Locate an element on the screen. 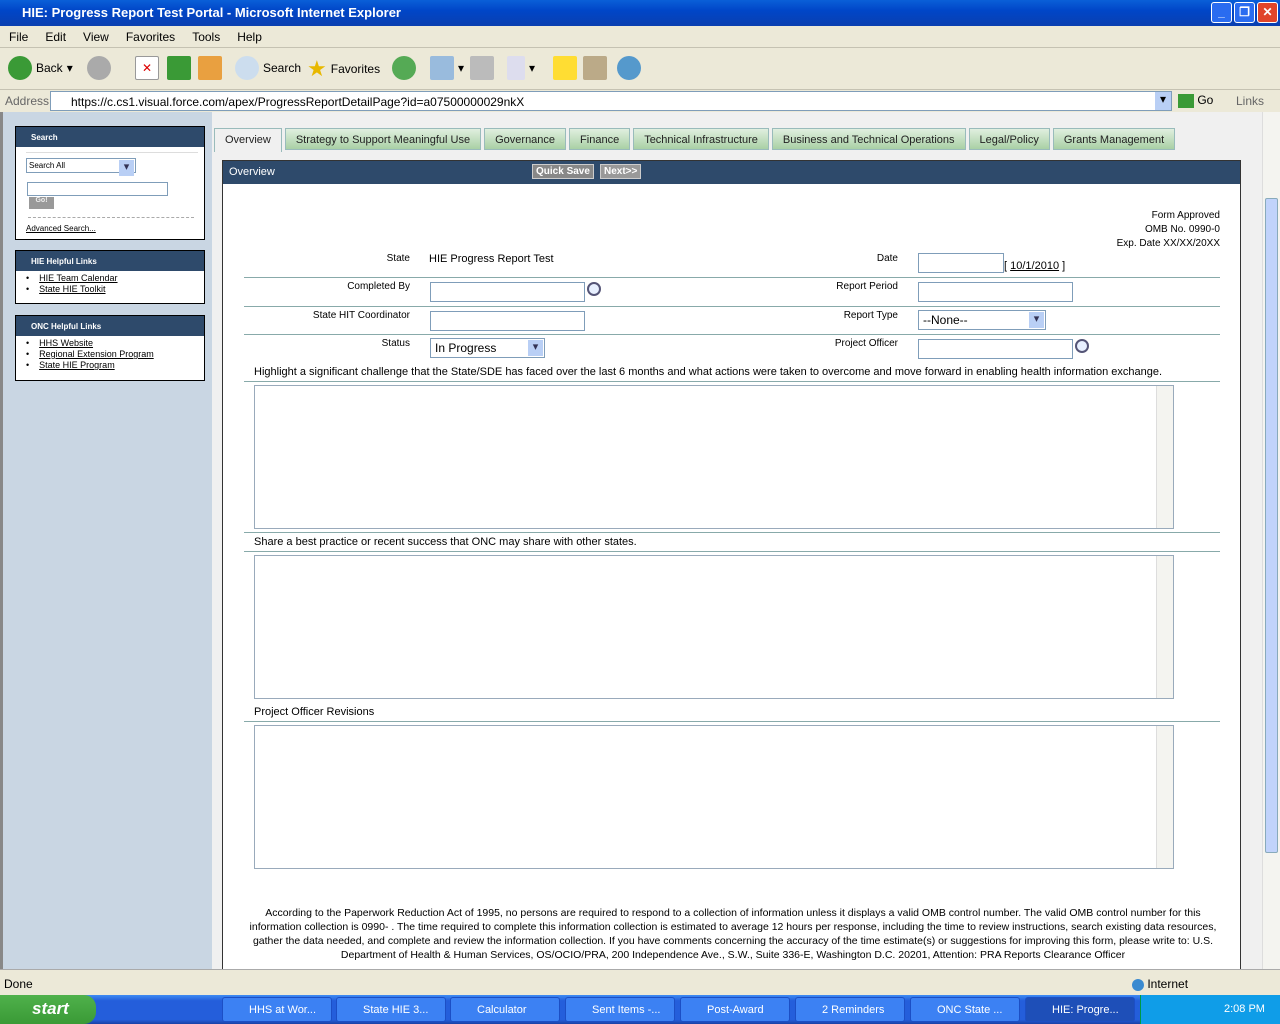 Image resolution: width=1280 pixels, height=1024 pixels. back-button: Back ▾ is located at coordinates (40, 68).